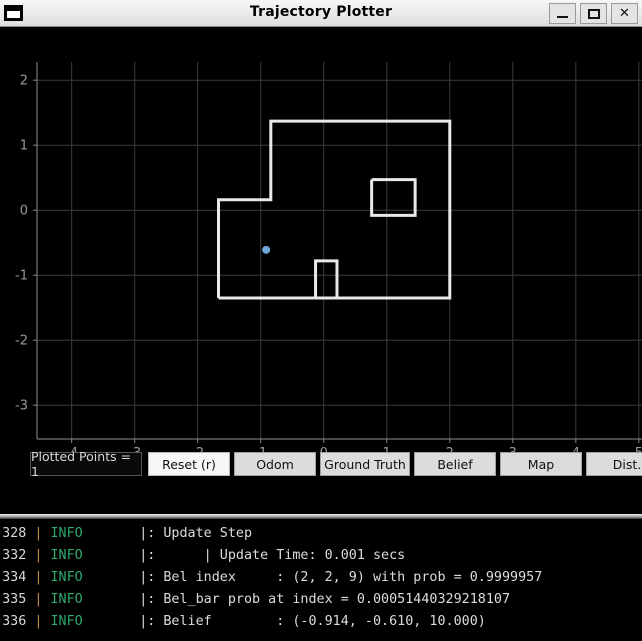 This screenshot has width=642, height=641. What do you see at coordinates (24, 81) in the screenshot?
I see `y-tick-label: 2` at bounding box center [24, 81].